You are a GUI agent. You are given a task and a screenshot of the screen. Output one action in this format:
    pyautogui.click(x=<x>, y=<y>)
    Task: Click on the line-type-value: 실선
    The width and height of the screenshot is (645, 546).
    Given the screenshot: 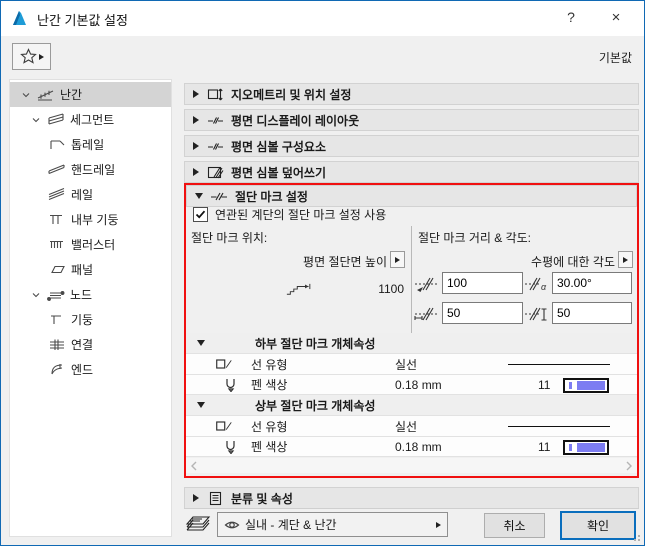 What is the action you would take?
    pyautogui.click(x=406, y=364)
    